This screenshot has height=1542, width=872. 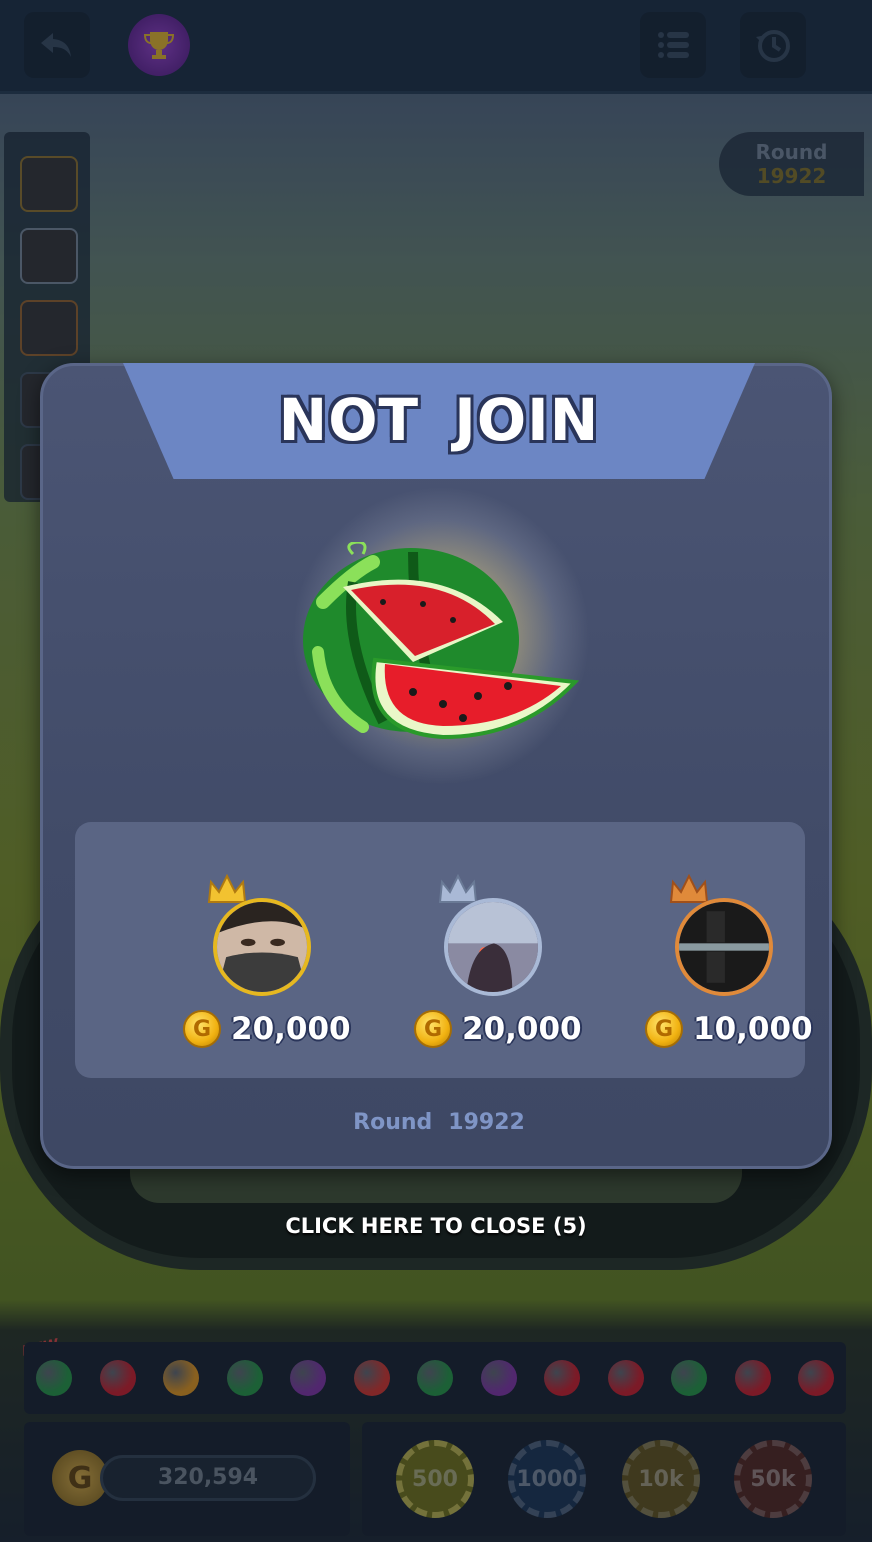 What do you see at coordinates (227, 888) in the screenshot?
I see `gold-crown-icon` at bounding box center [227, 888].